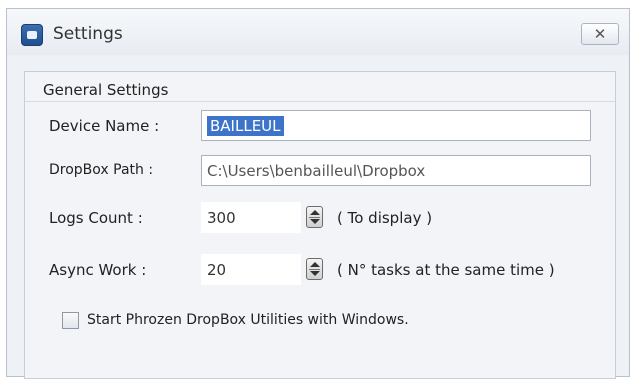  What do you see at coordinates (245, 126) in the screenshot?
I see `device-name-value: BAILLEUL` at bounding box center [245, 126].